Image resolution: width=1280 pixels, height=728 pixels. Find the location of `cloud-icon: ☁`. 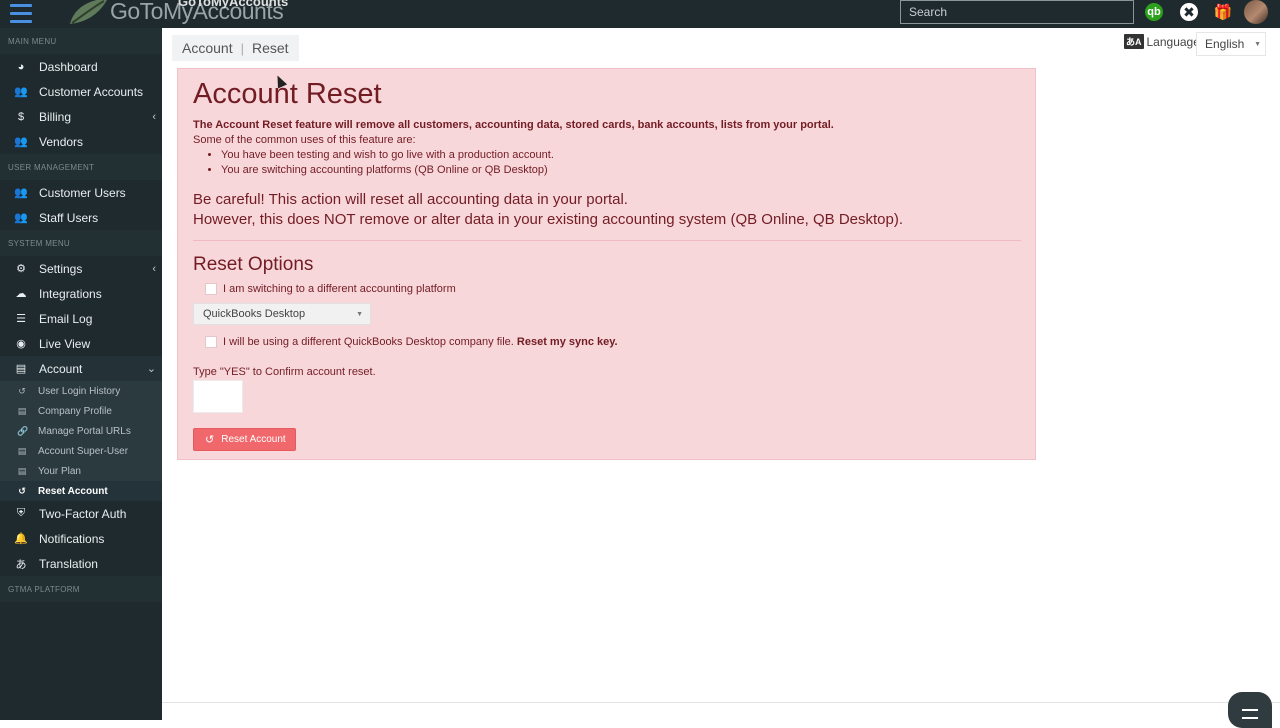

cloud-icon: ☁ is located at coordinates (21, 294).